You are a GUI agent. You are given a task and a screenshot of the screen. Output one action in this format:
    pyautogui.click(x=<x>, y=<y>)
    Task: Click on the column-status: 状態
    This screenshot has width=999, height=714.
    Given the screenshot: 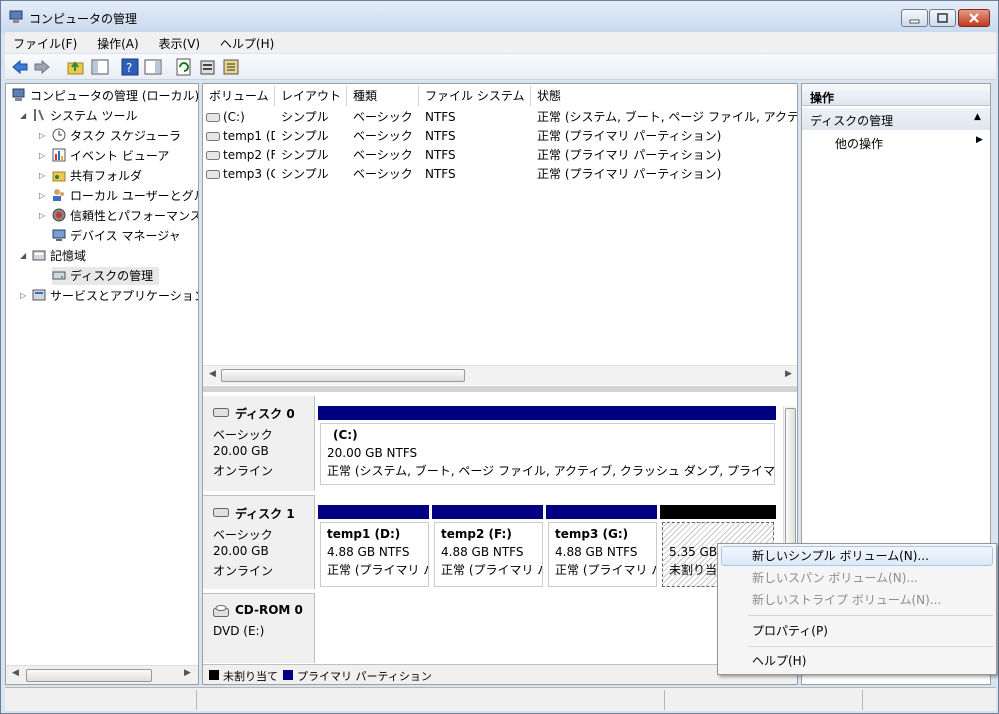 What is the action you would take?
    pyautogui.click(x=664, y=96)
    